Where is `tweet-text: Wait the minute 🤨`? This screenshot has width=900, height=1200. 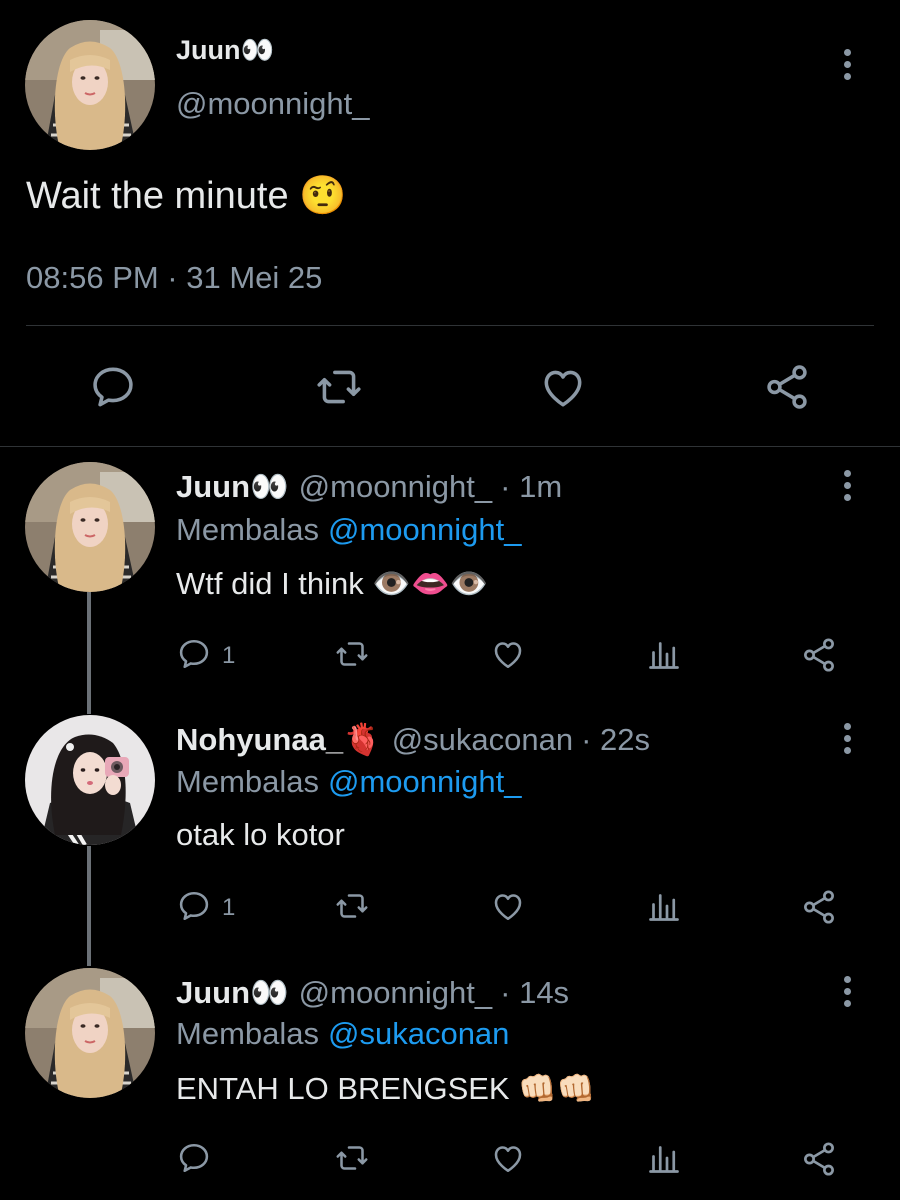 tweet-text: Wait the minute 🤨 is located at coordinates (186, 196).